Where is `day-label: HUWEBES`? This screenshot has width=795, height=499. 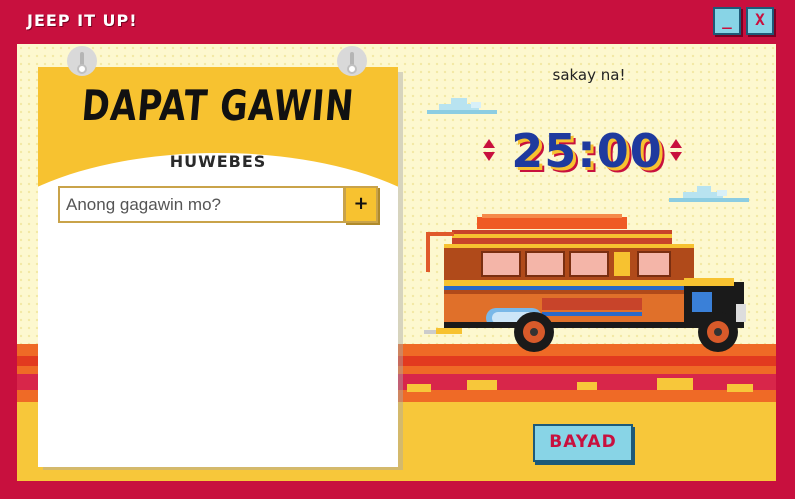 day-label: HUWEBES is located at coordinates (218, 161).